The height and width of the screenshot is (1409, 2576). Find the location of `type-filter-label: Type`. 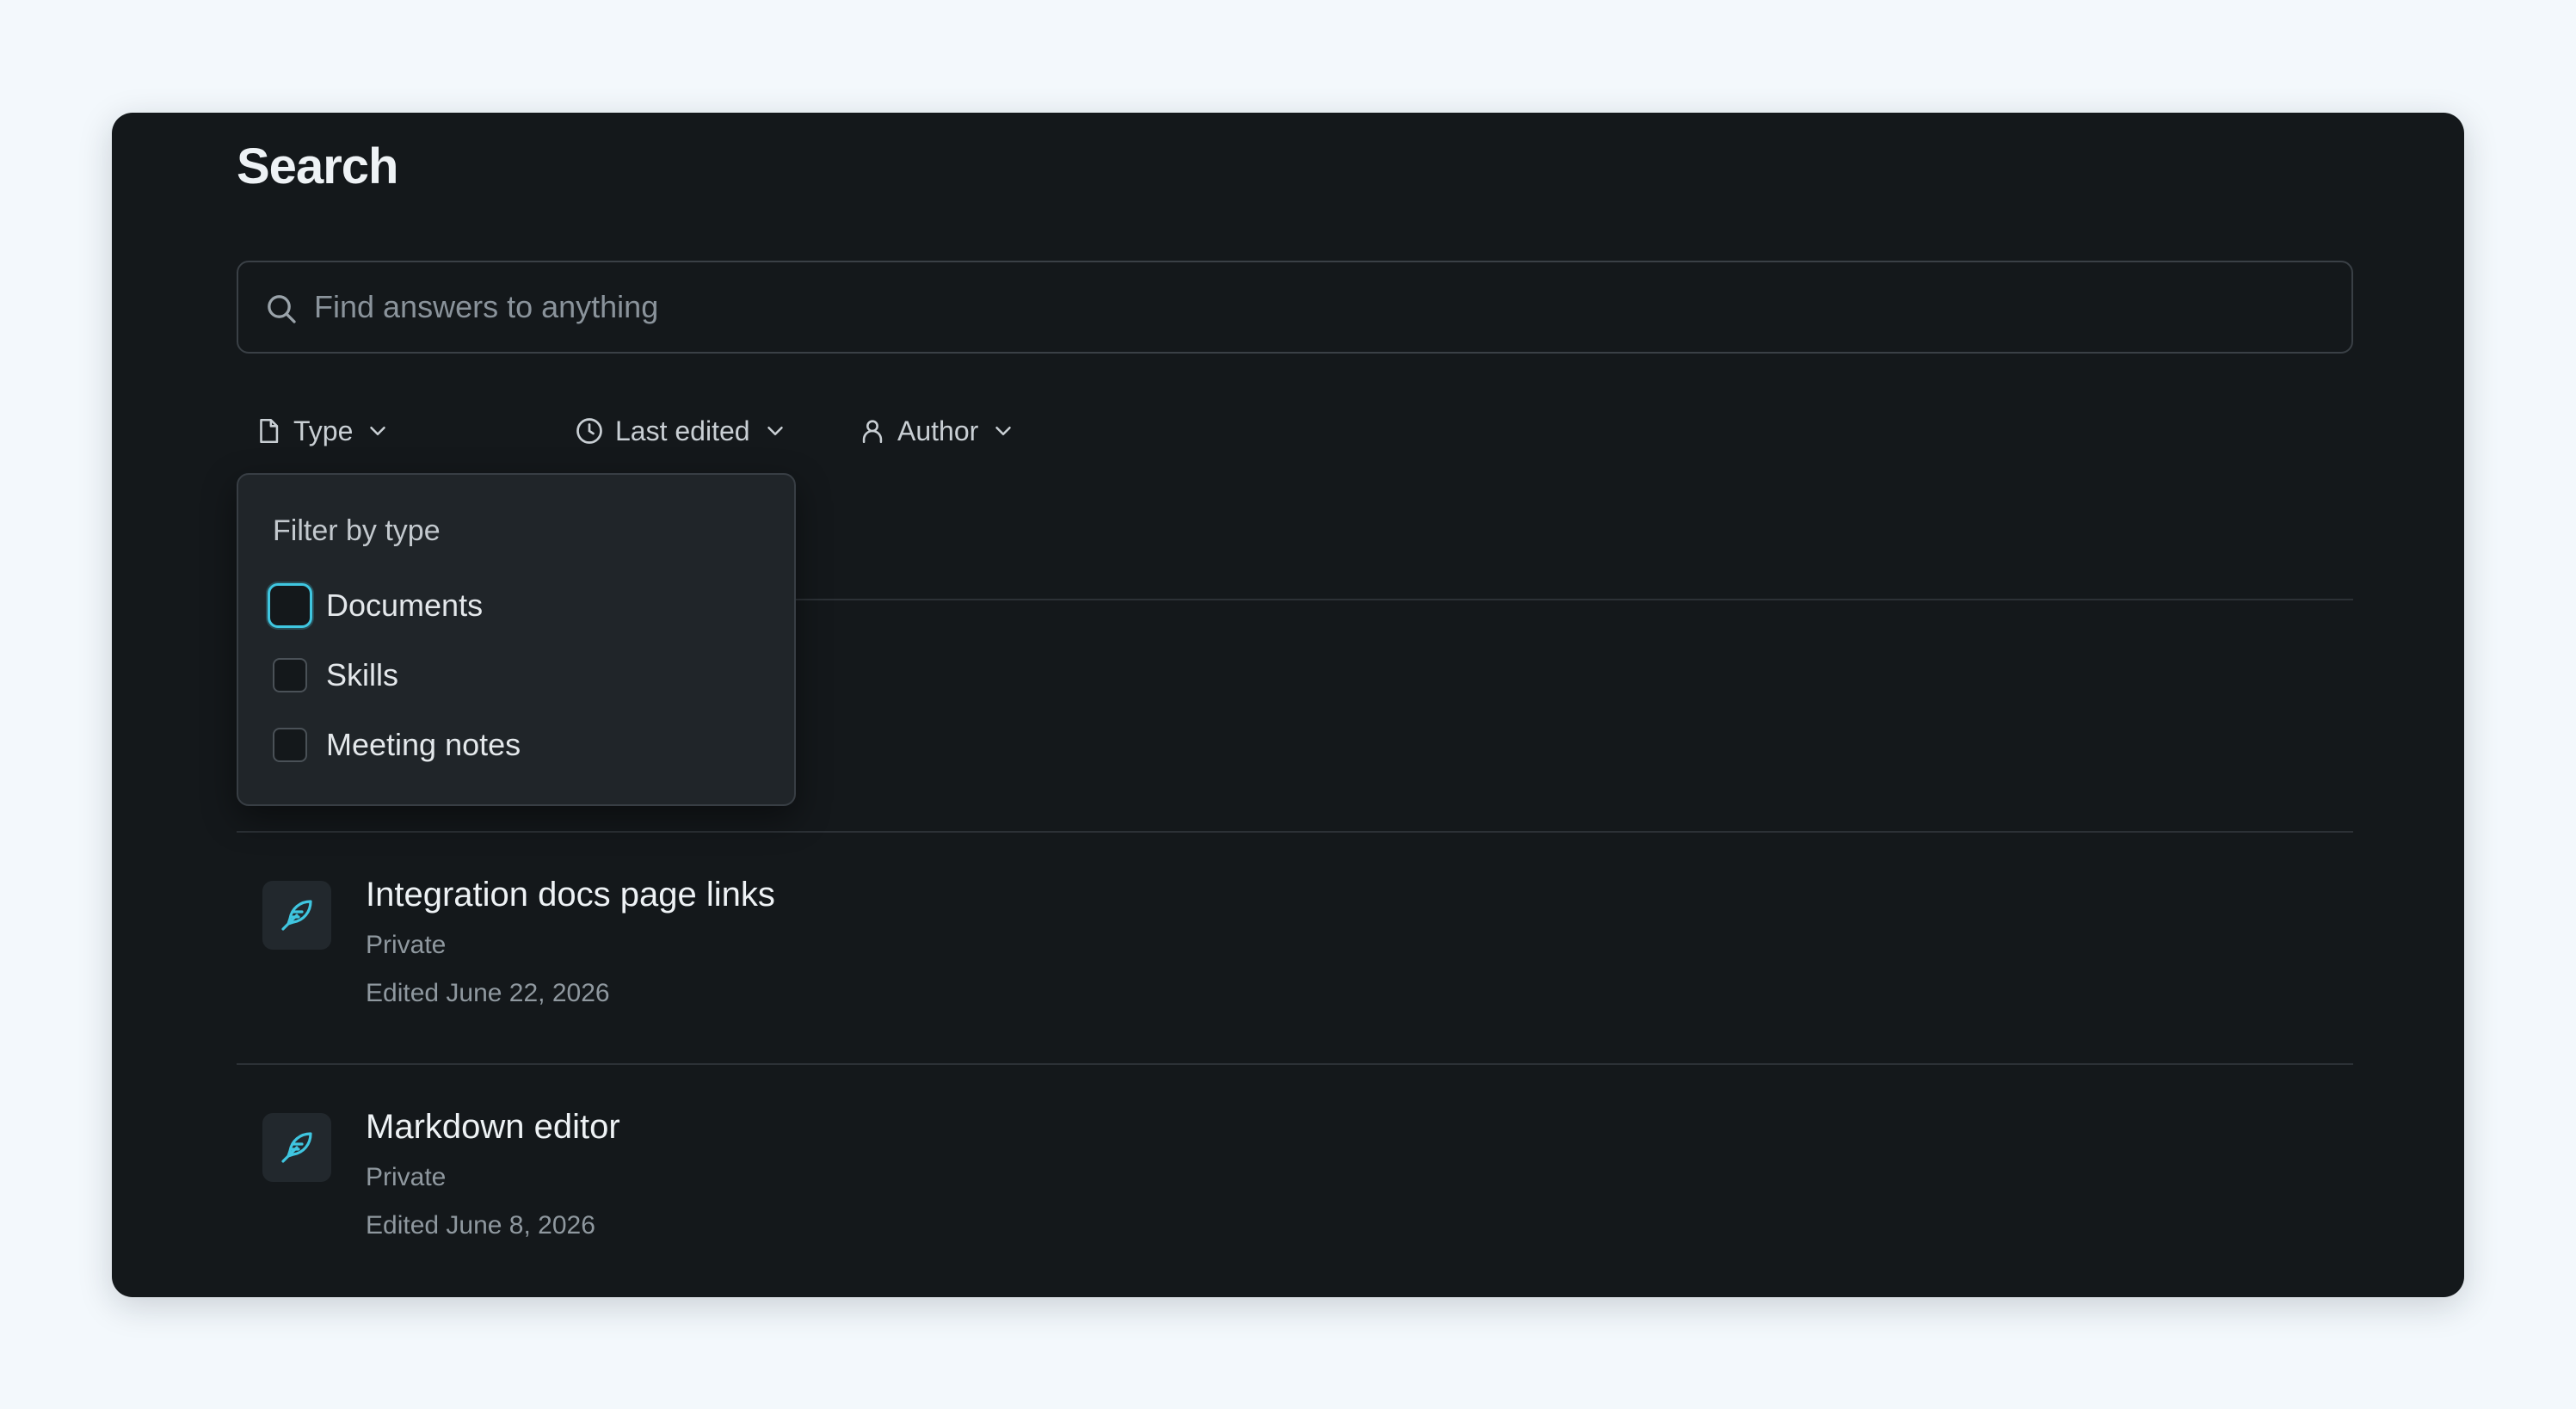

type-filter-label: Type is located at coordinates (323, 431).